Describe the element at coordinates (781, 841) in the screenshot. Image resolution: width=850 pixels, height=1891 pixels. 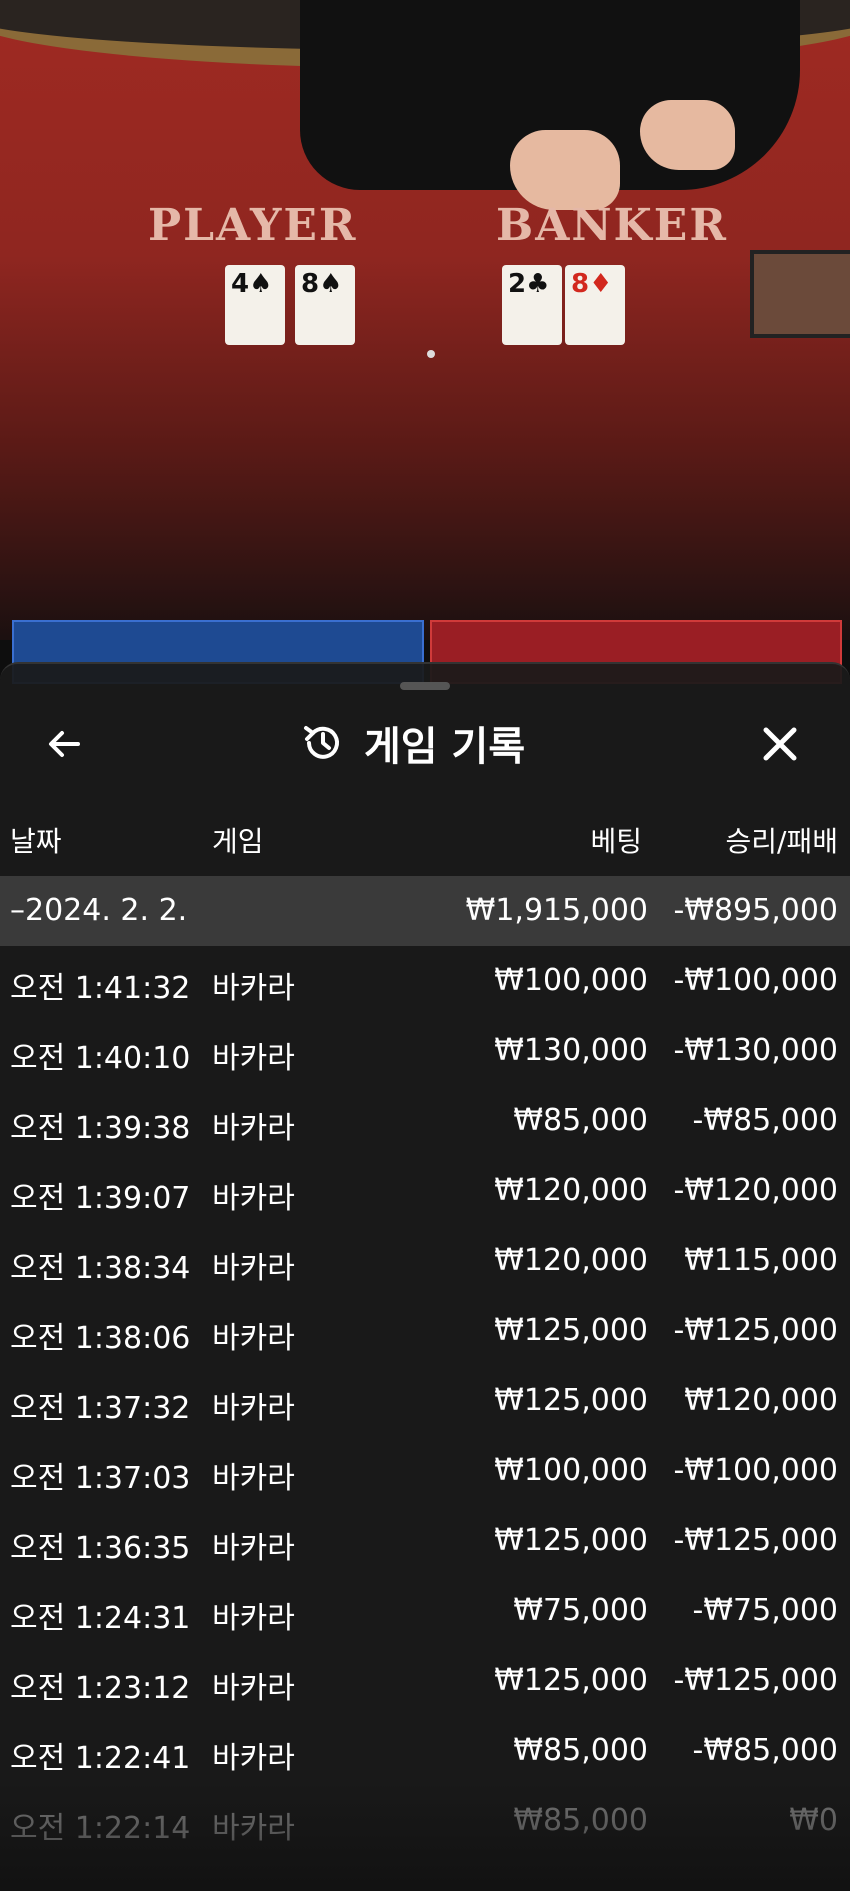
I see `column-header-result: 승리/패배` at that location.